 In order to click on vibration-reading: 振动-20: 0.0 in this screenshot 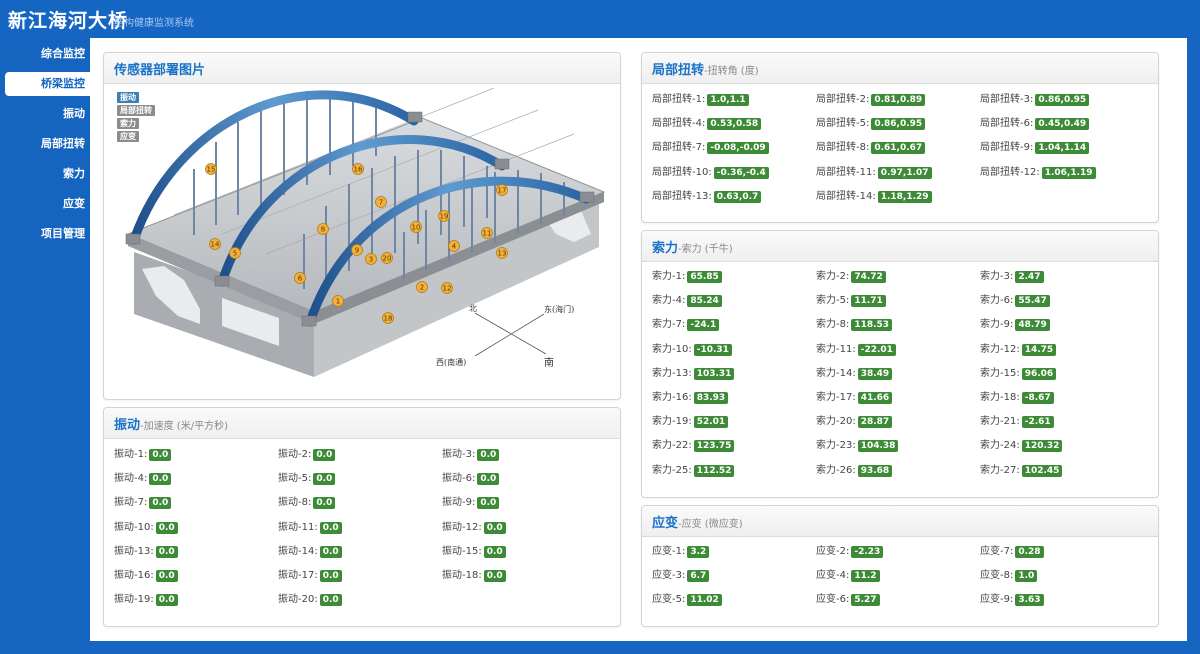, I will do `click(310, 600)`.